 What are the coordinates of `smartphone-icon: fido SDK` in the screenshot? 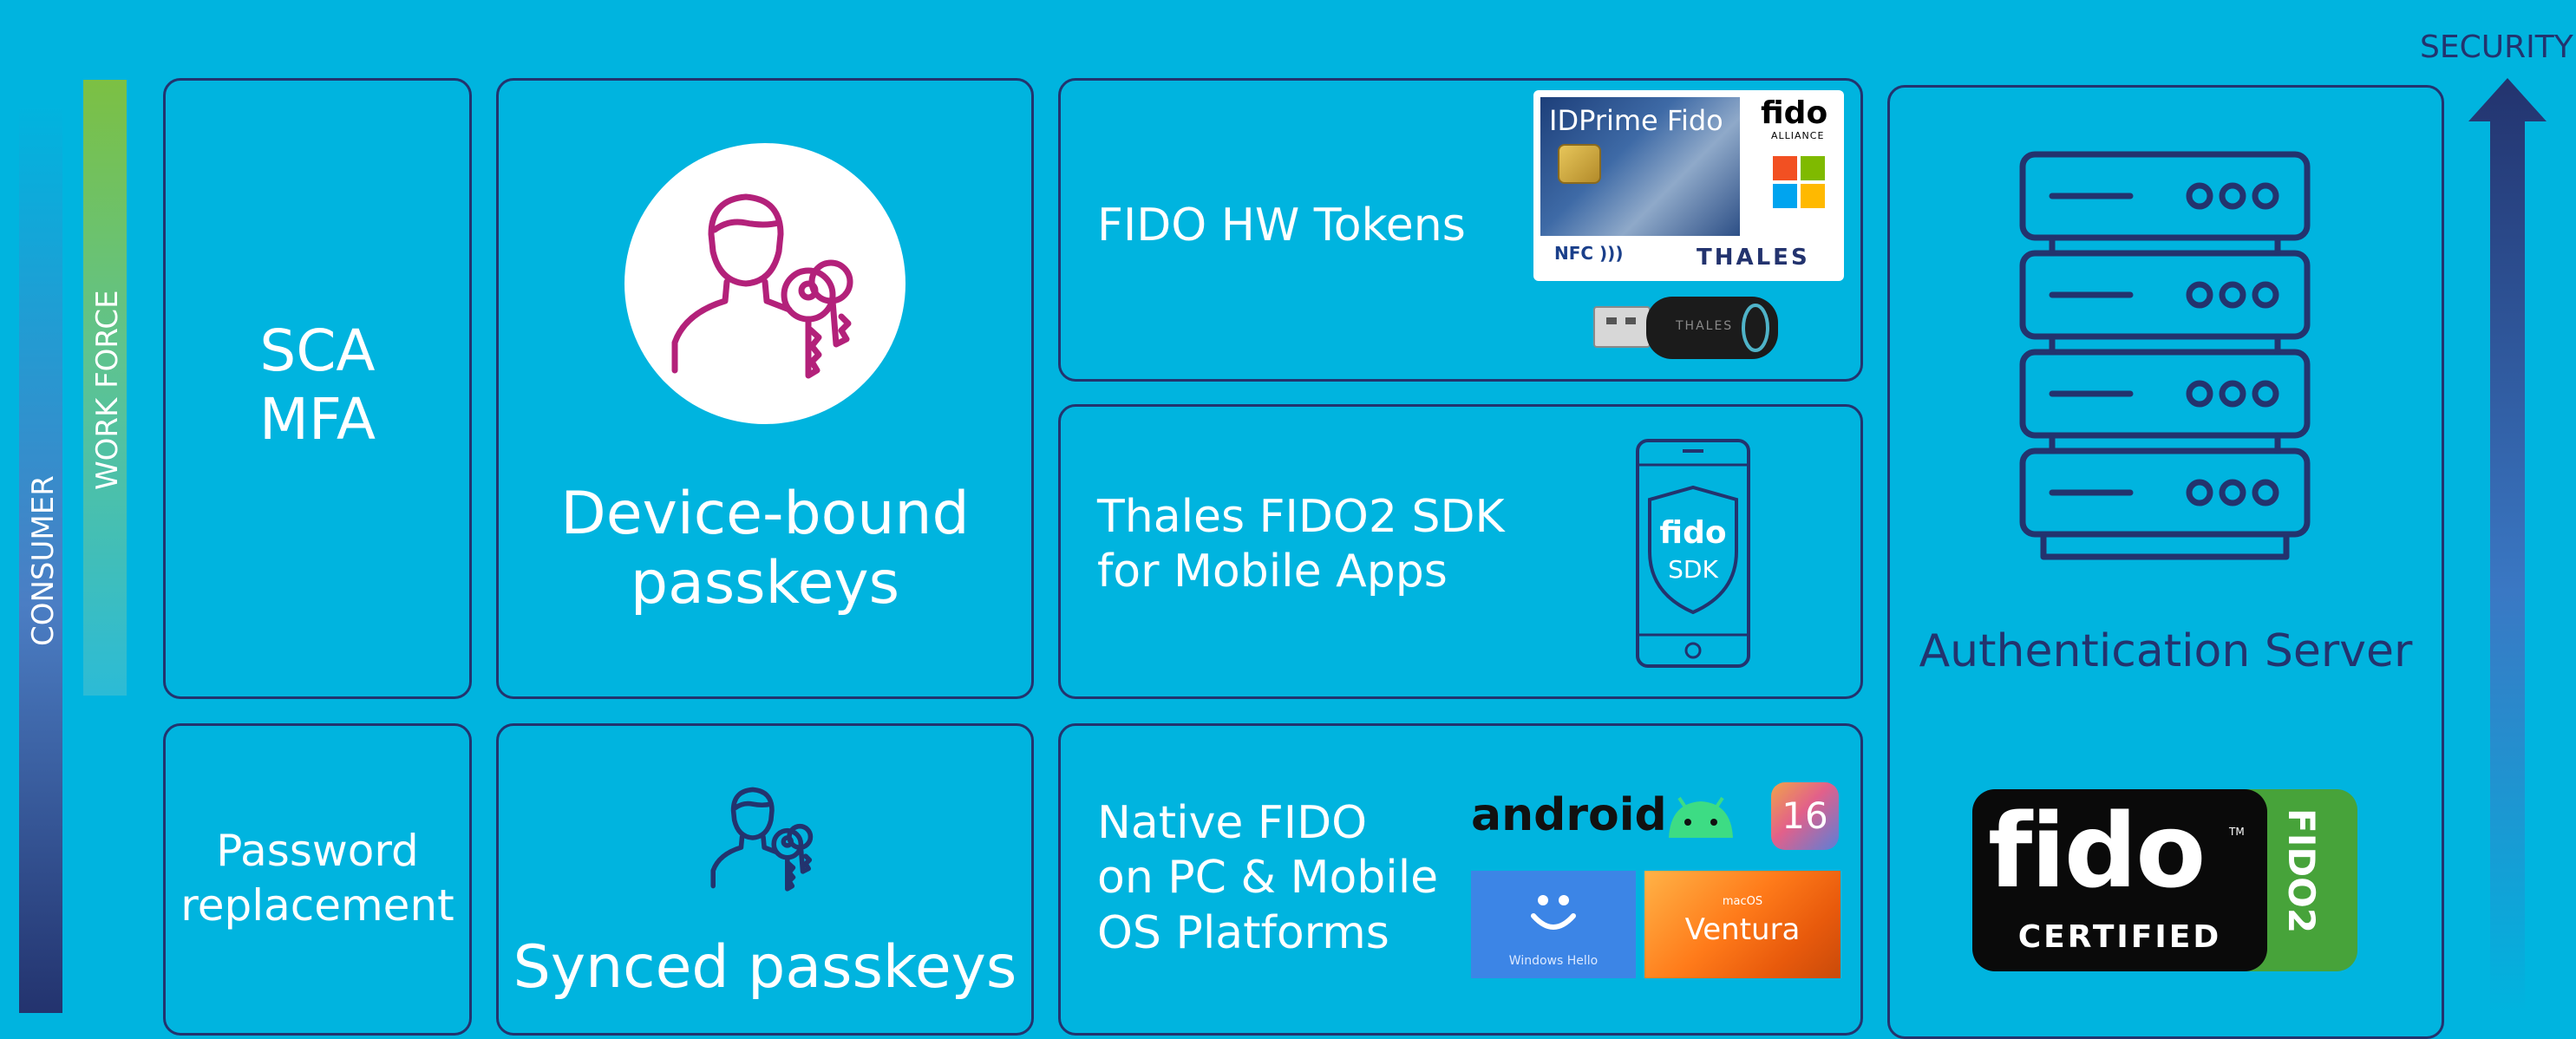 It's located at (1693, 553).